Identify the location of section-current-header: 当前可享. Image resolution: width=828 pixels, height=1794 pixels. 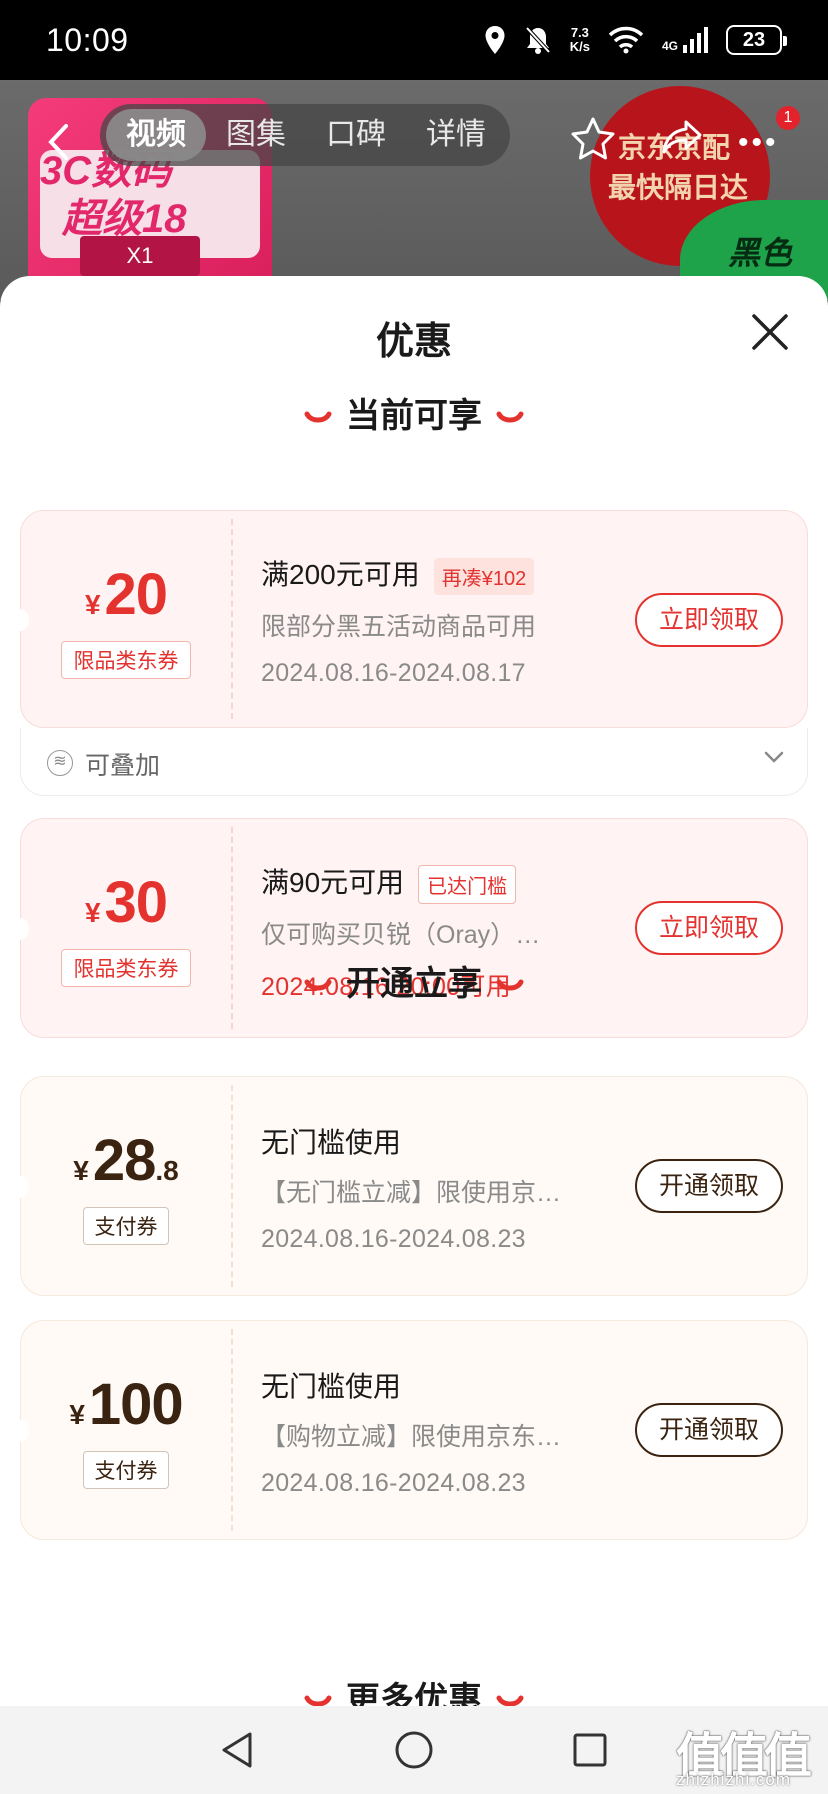
(414, 412).